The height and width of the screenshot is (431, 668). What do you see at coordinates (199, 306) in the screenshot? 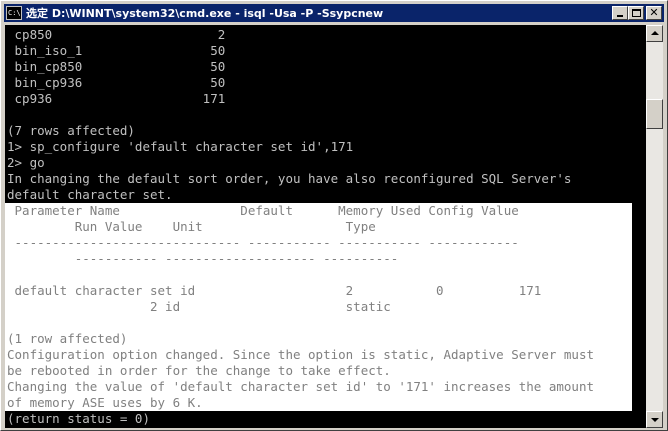
I see `console-line: 2 id static` at bounding box center [199, 306].